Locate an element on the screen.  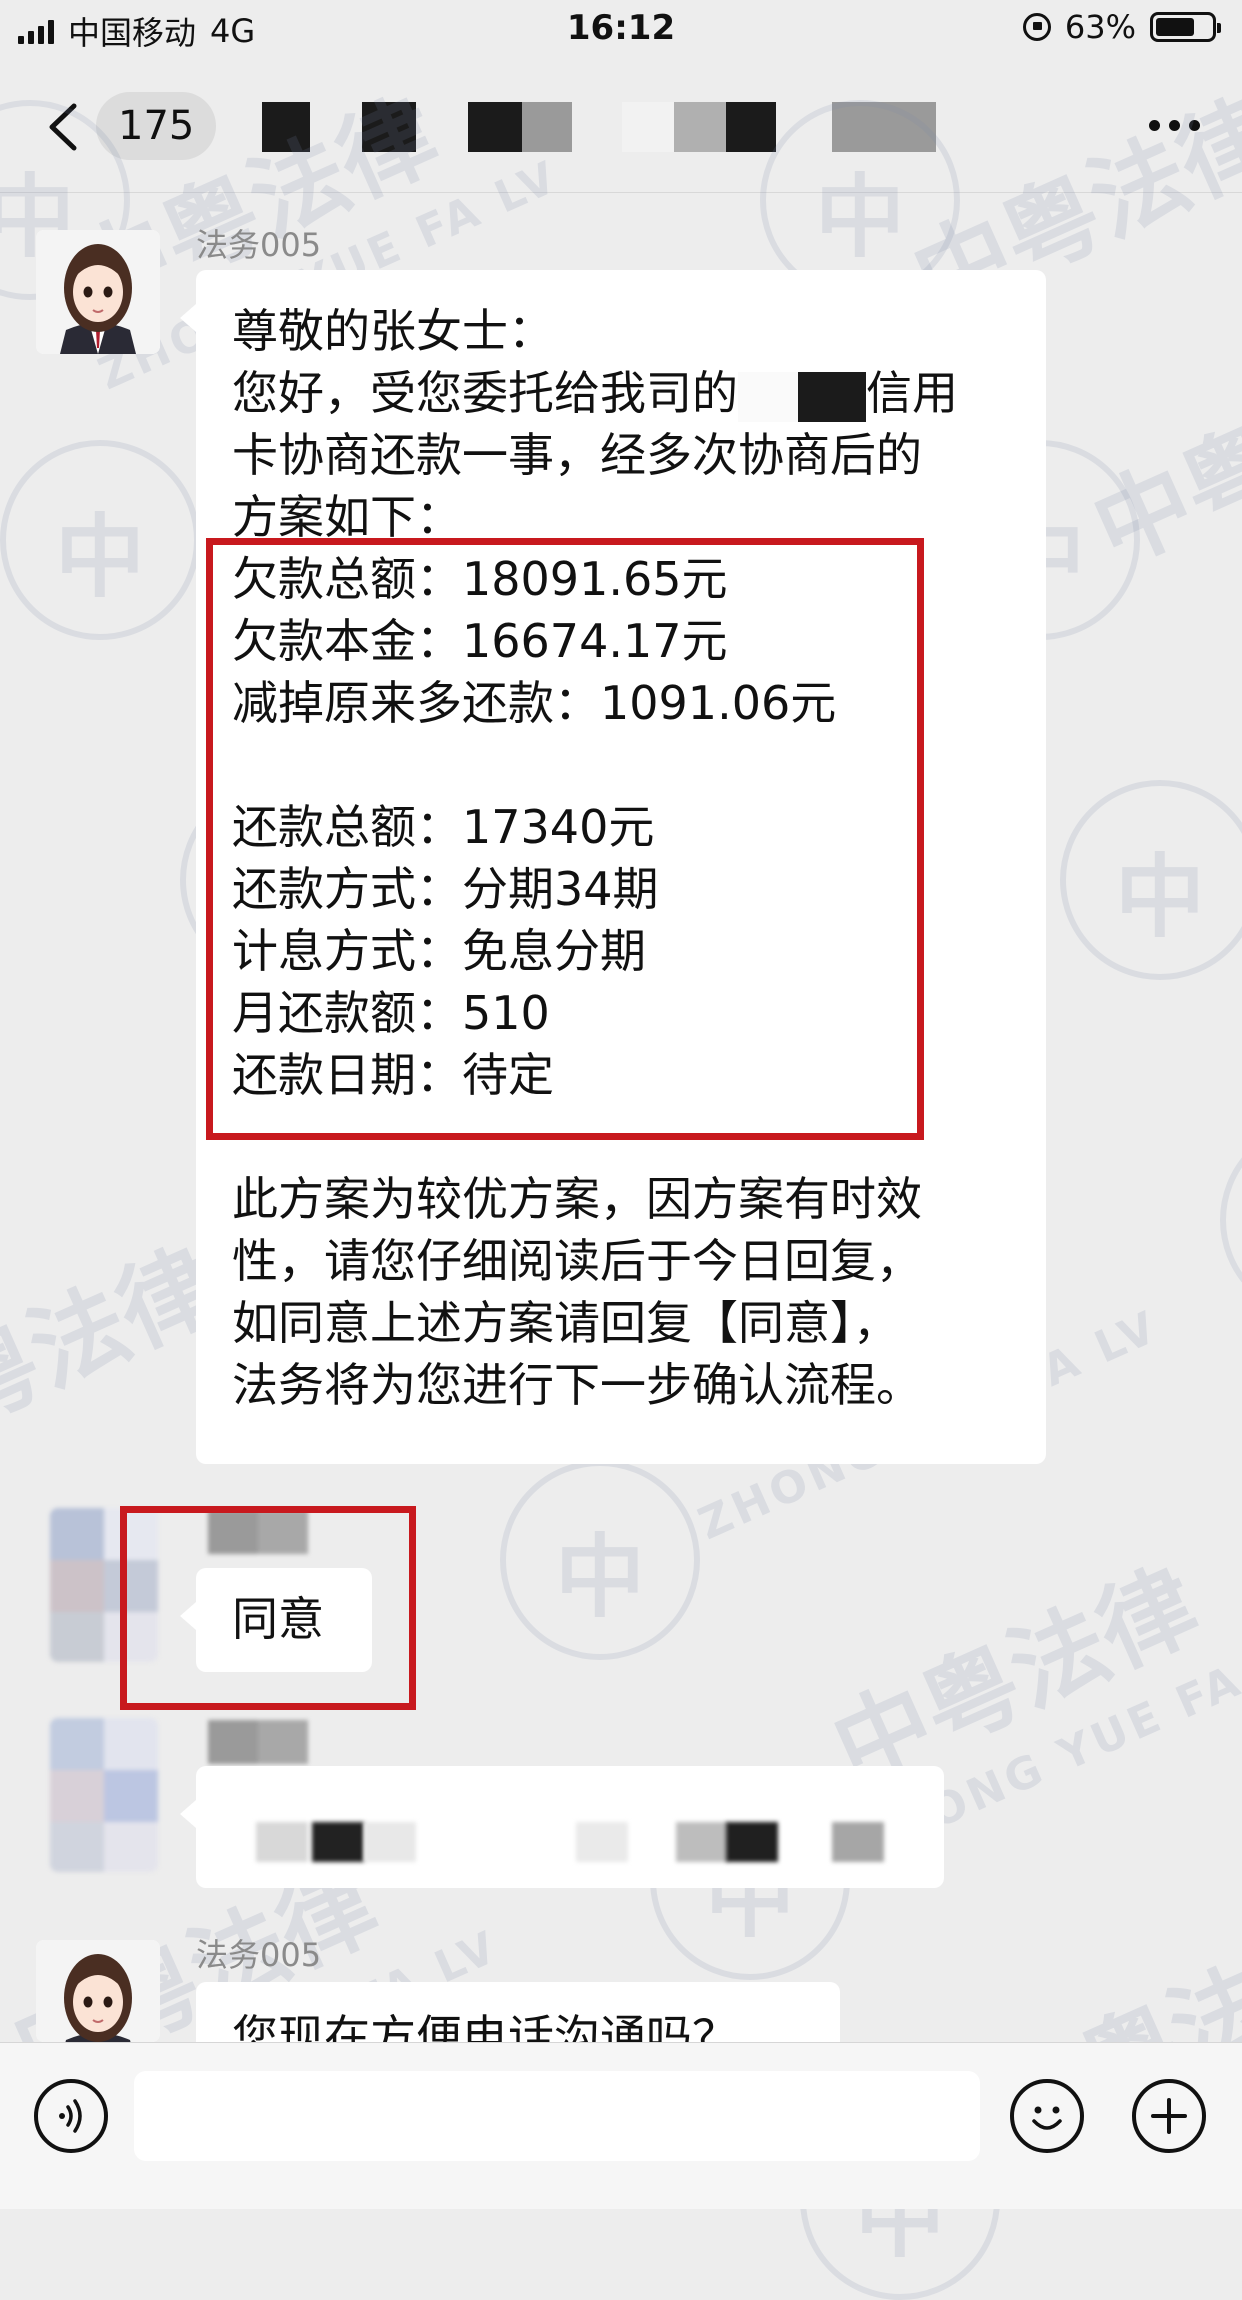
input-bar is located at coordinates (621, 2125).